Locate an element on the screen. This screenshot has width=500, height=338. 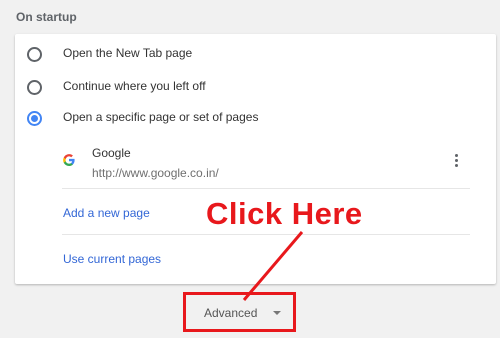
advanced-button: Advanced is located at coordinates (239, 312).